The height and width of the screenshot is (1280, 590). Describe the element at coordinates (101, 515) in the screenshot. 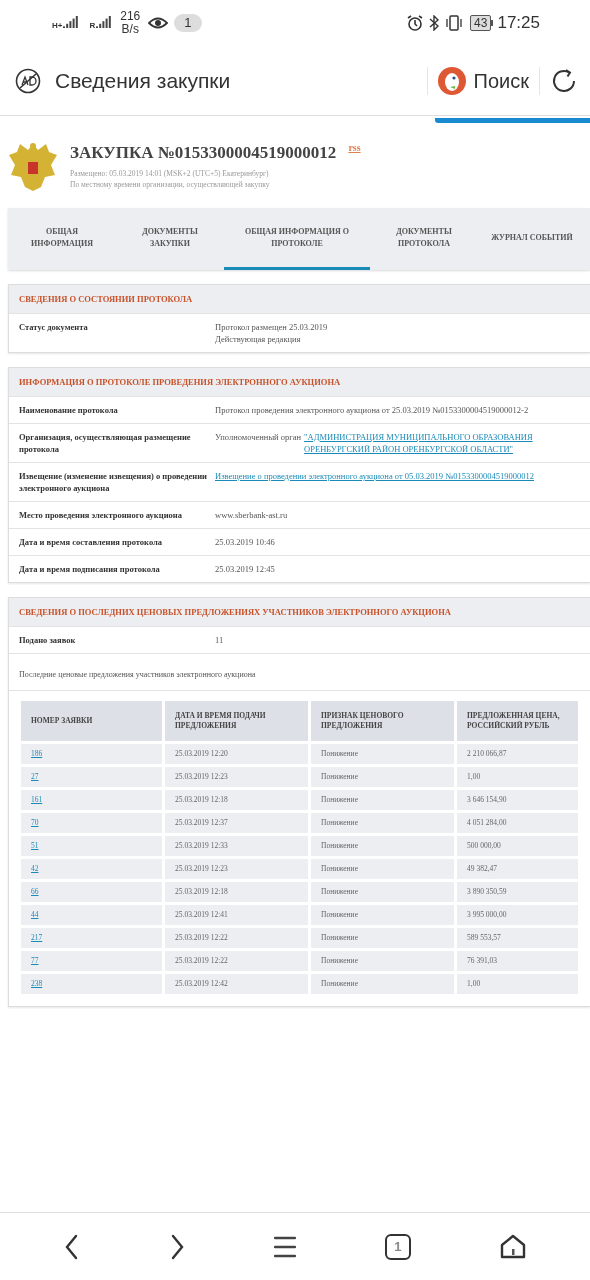

I see `field-label: Место проведения электронного аукциона` at that location.